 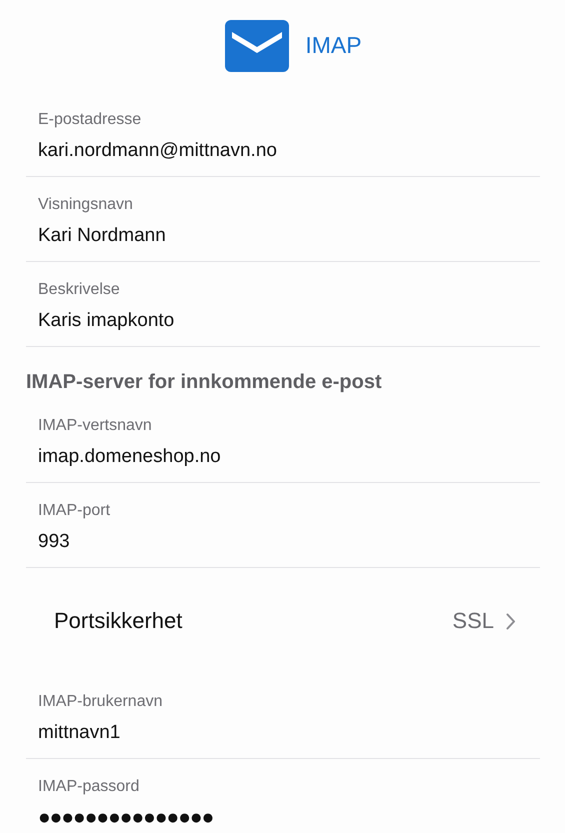 What do you see at coordinates (511, 621) in the screenshot?
I see `chevron-icon` at bounding box center [511, 621].